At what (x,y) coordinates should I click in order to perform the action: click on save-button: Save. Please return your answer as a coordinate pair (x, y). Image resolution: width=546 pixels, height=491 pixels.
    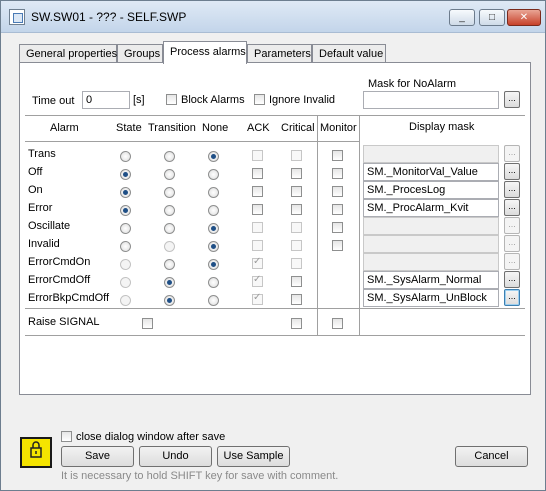
    Looking at the image, I should click on (97, 456).